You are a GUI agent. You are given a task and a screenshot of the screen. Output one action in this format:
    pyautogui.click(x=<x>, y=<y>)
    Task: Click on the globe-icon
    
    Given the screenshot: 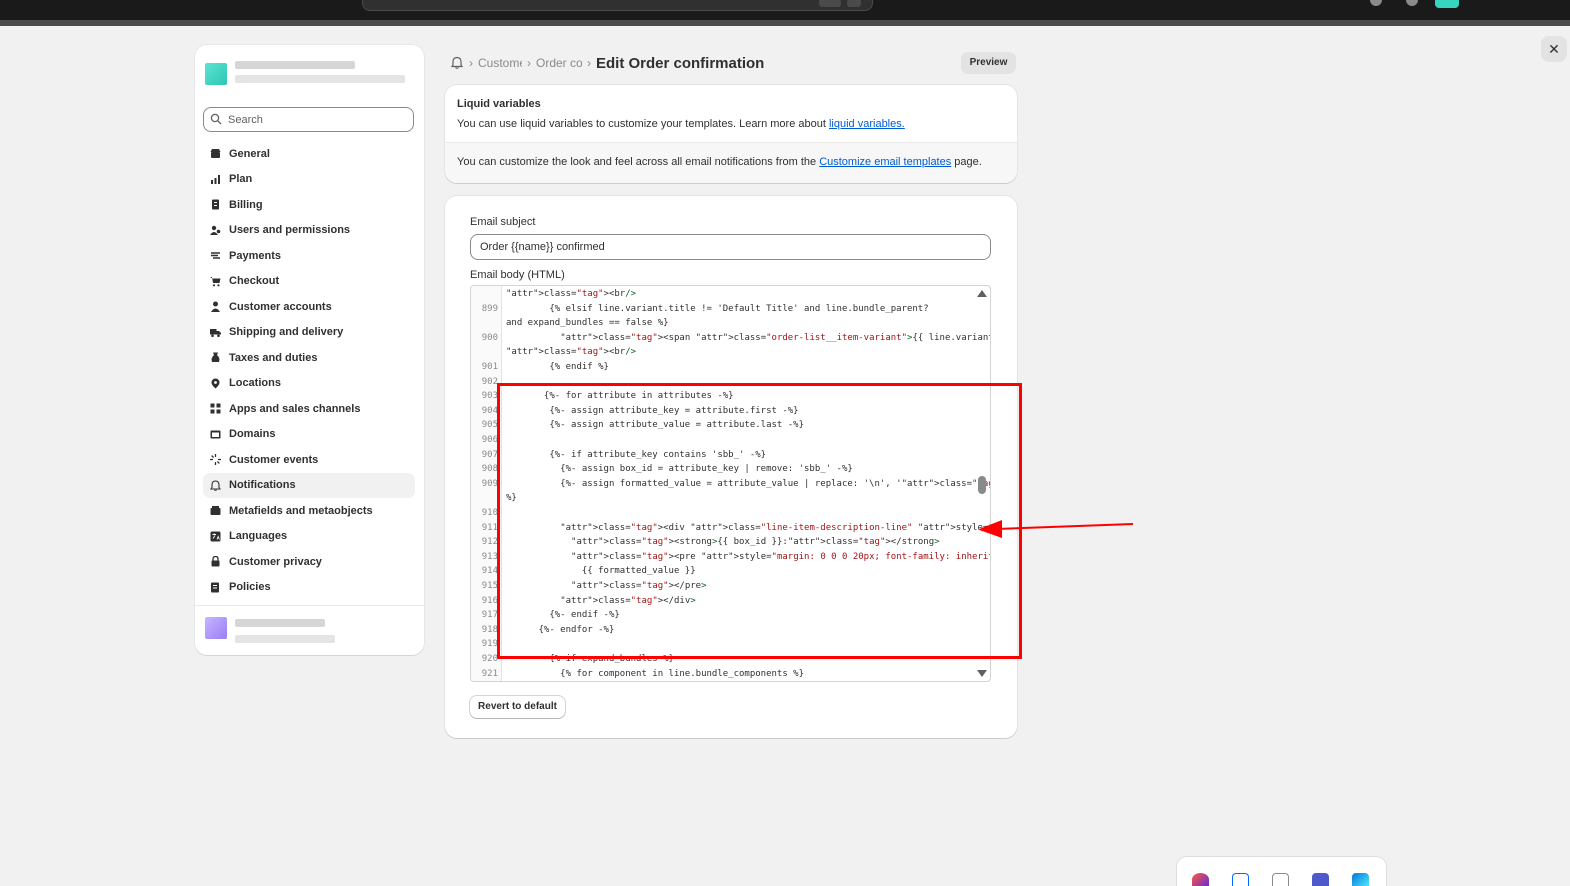 What is the action you would take?
    pyautogui.click(x=215, y=434)
    